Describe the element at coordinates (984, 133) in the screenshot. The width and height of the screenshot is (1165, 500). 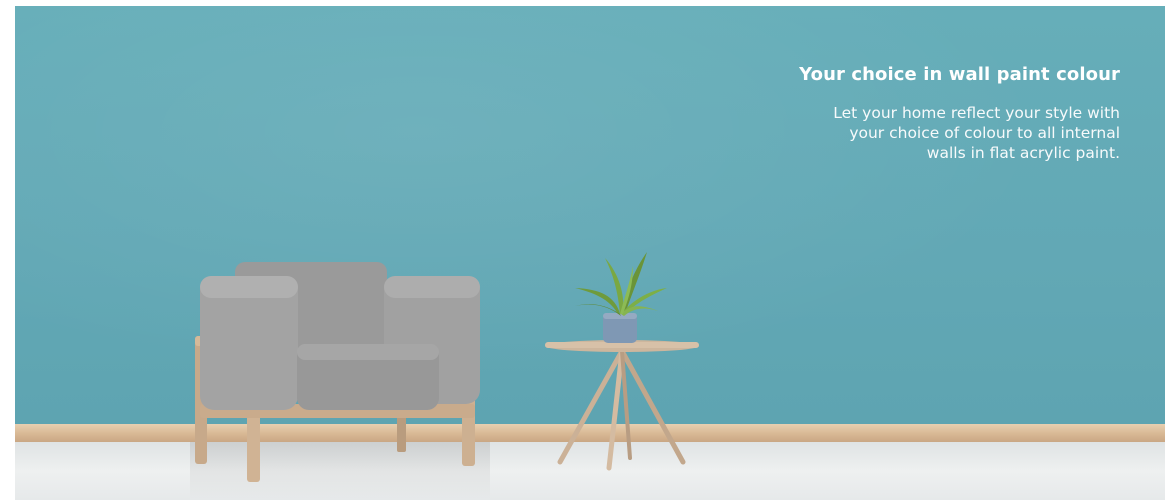
I see `hero-description-line: your choice of colour to all internal` at that location.